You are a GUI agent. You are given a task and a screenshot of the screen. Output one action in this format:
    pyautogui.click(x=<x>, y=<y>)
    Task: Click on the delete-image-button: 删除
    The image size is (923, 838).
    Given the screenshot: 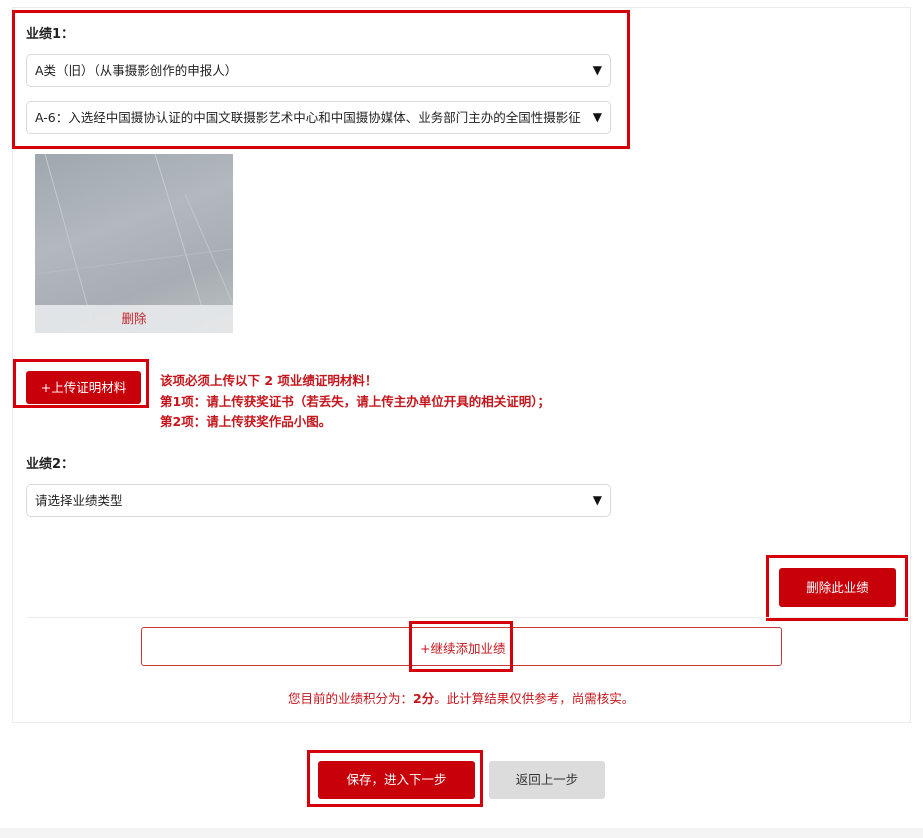 What is the action you would take?
    pyautogui.click(x=134, y=319)
    